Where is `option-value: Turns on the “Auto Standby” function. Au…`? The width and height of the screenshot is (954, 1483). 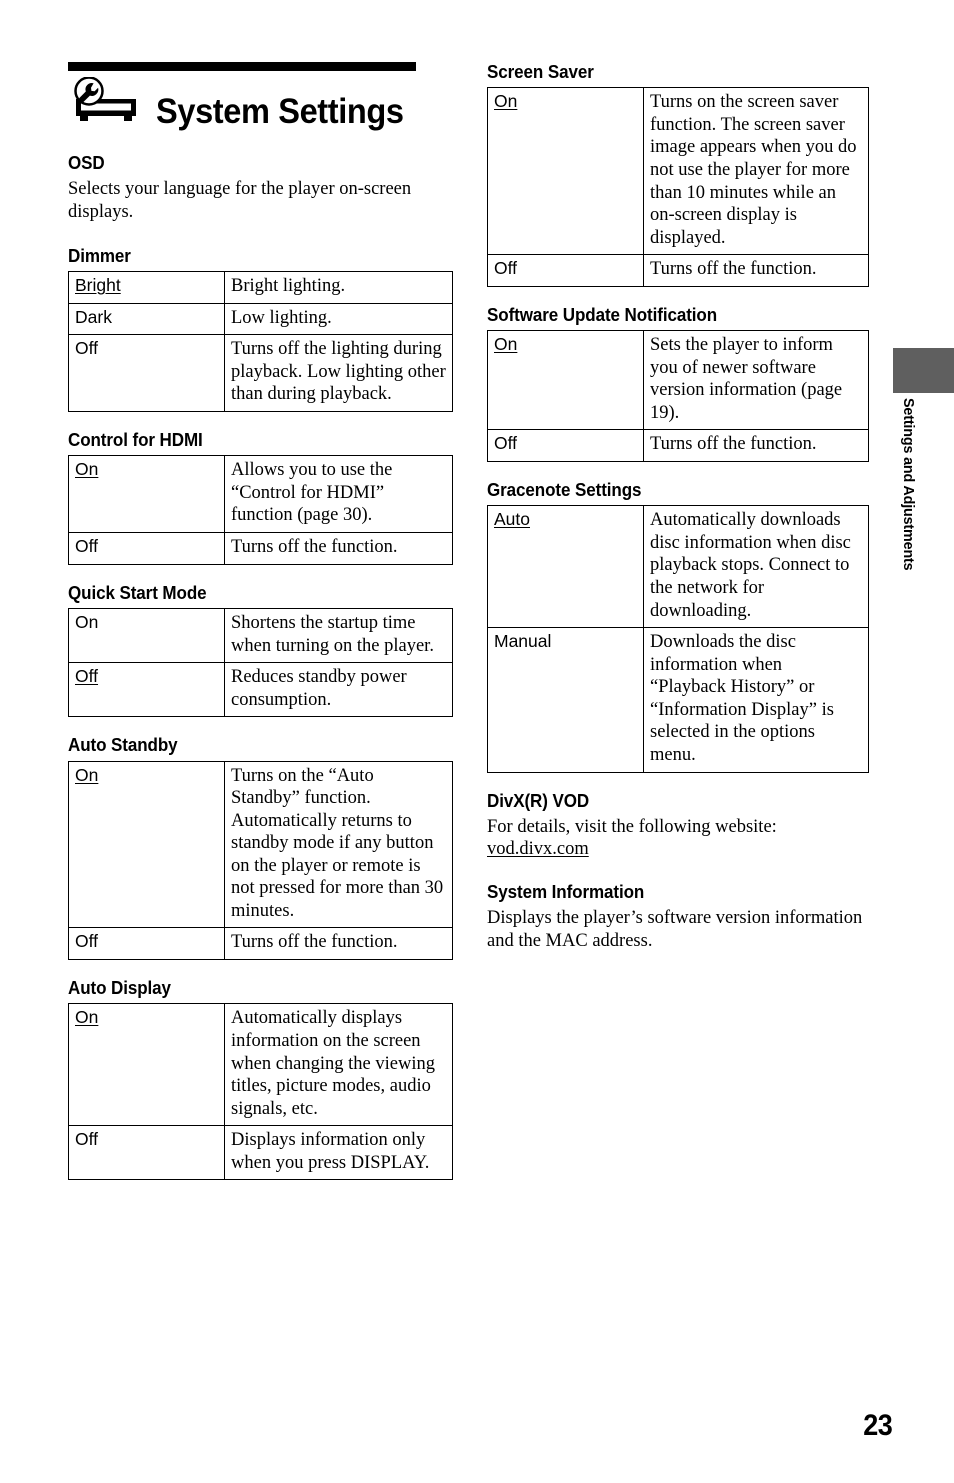 option-value: Turns on the “Auto Standby” function. Au… is located at coordinates (338, 844).